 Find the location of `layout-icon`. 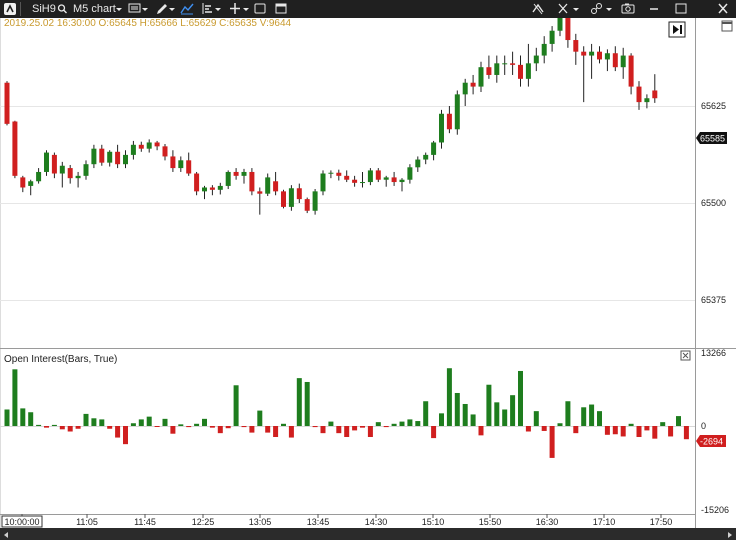

layout-icon is located at coordinates (211, 9).